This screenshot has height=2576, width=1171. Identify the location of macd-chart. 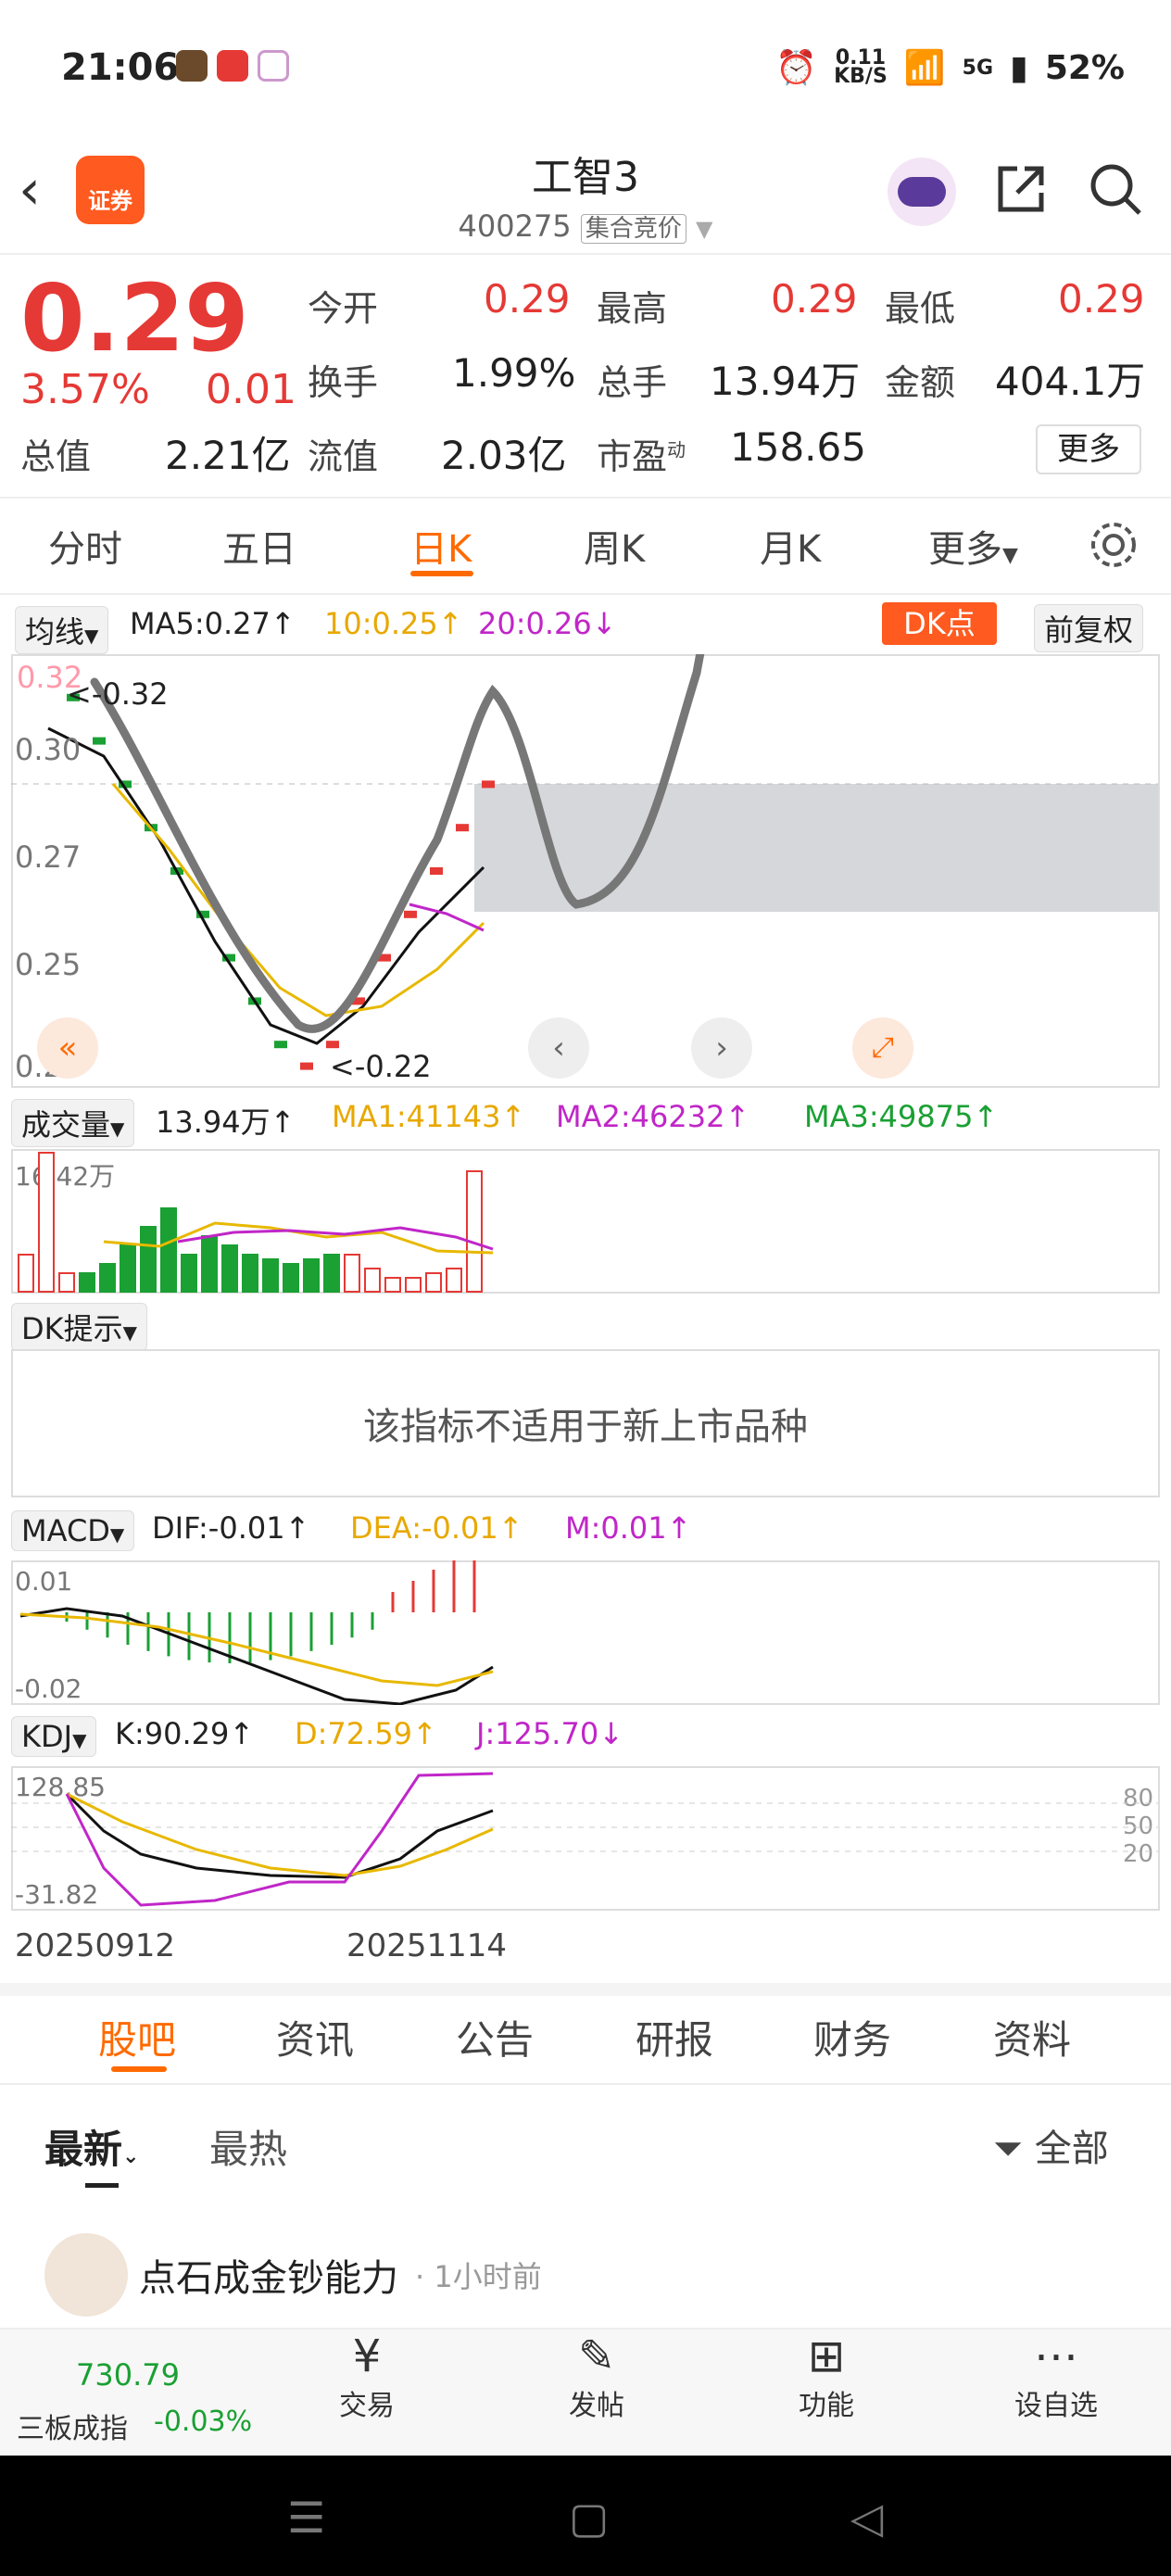
(256, 1633).